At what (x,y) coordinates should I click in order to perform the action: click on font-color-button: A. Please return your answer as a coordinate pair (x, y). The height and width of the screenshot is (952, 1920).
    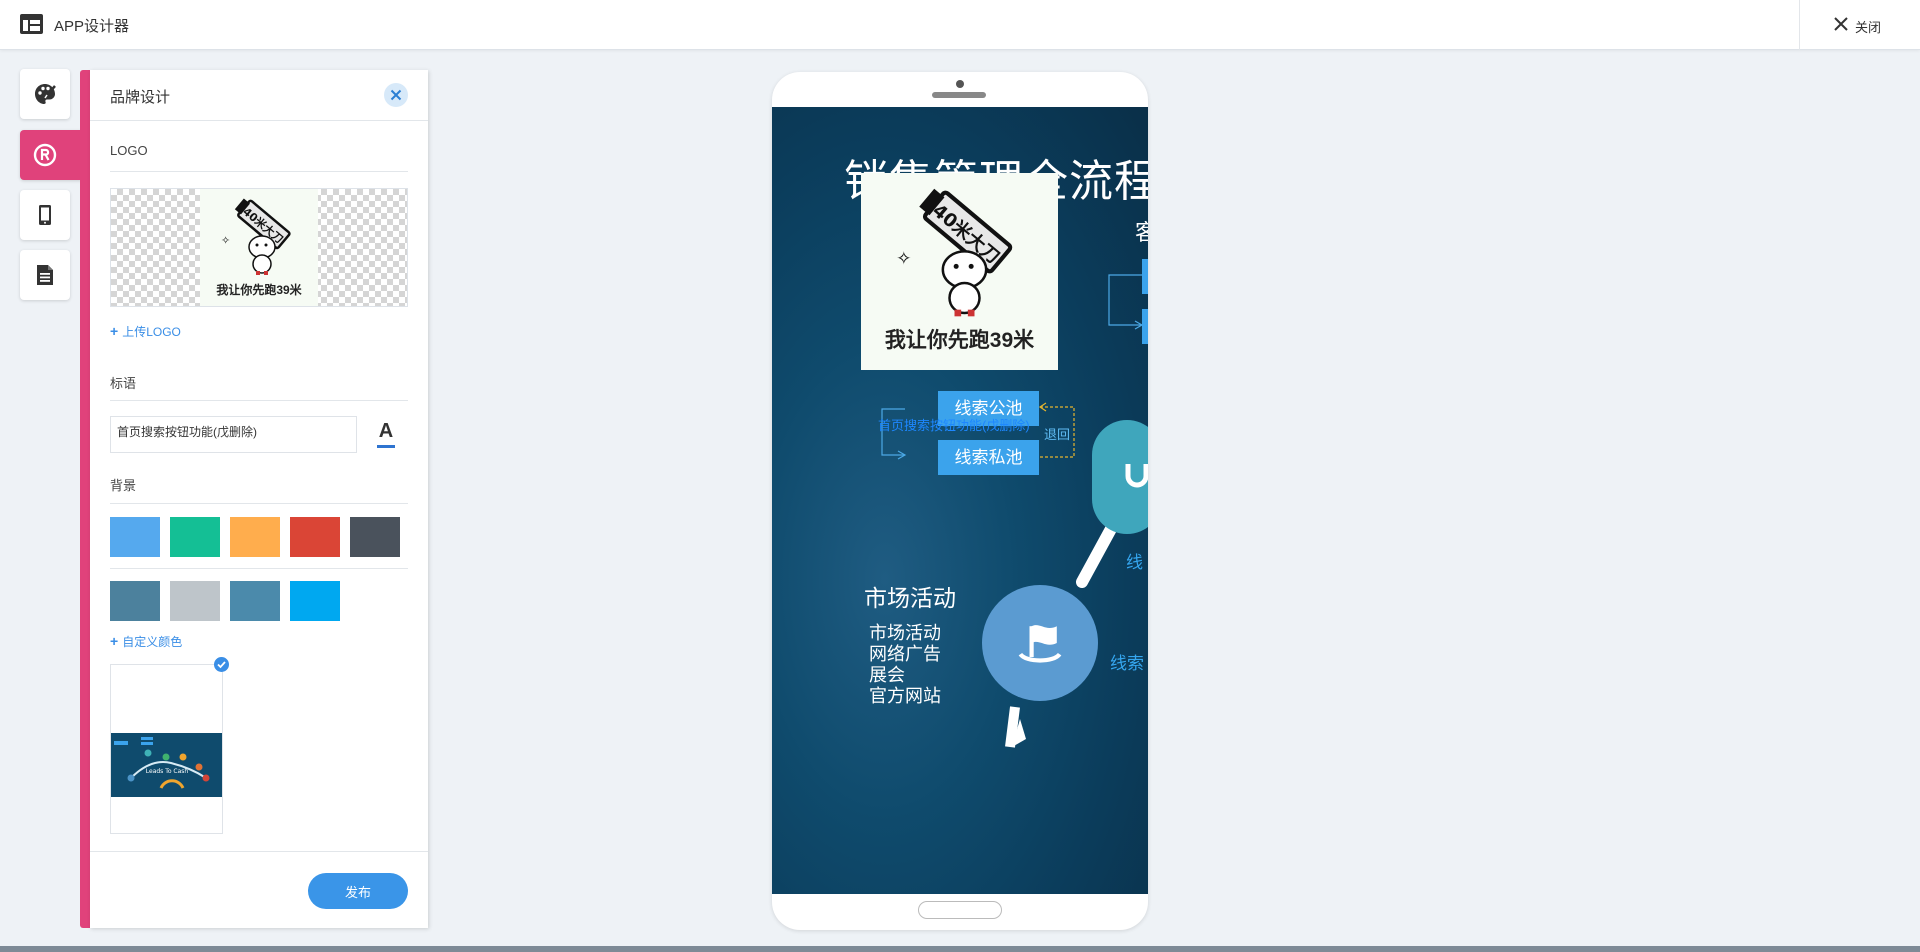
    Looking at the image, I should click on (386, 434).